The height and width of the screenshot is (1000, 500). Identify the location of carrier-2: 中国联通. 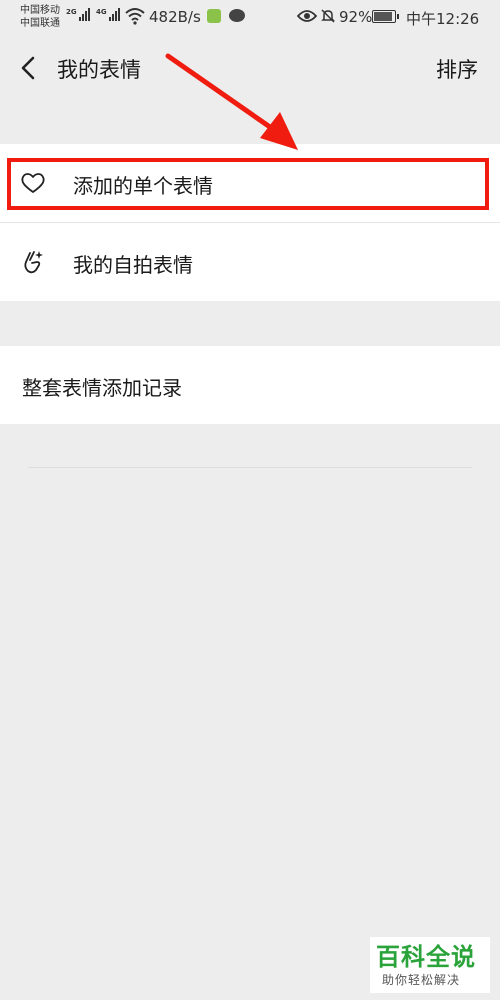
(40, 23).